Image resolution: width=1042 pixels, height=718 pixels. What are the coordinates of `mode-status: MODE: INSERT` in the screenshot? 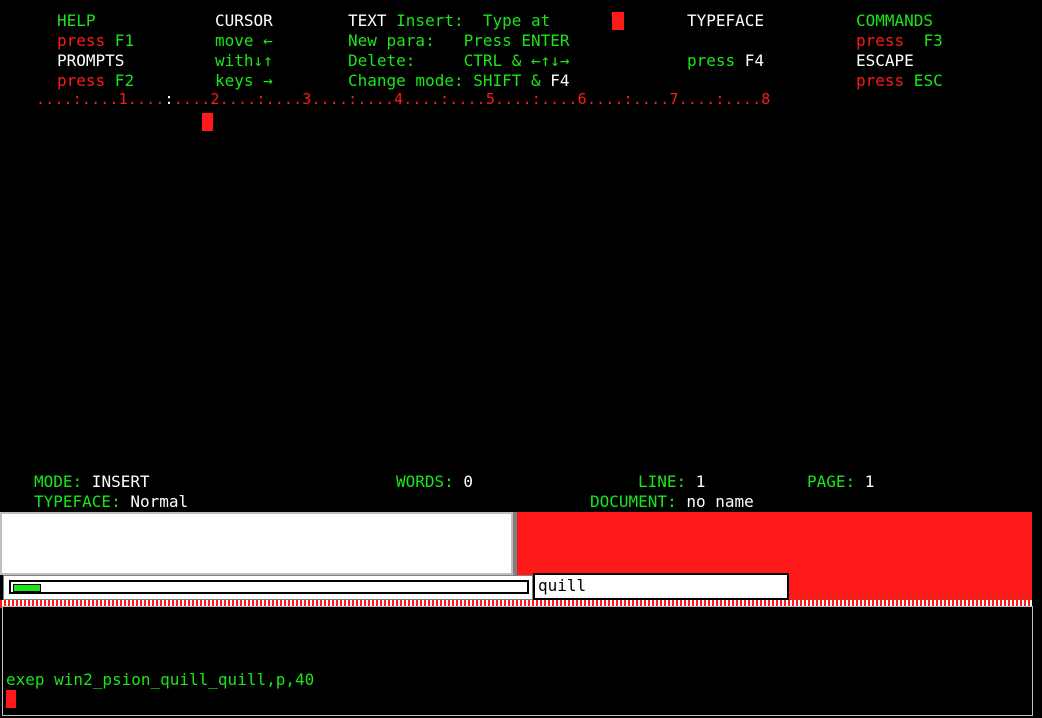 It's located at (92, 482).